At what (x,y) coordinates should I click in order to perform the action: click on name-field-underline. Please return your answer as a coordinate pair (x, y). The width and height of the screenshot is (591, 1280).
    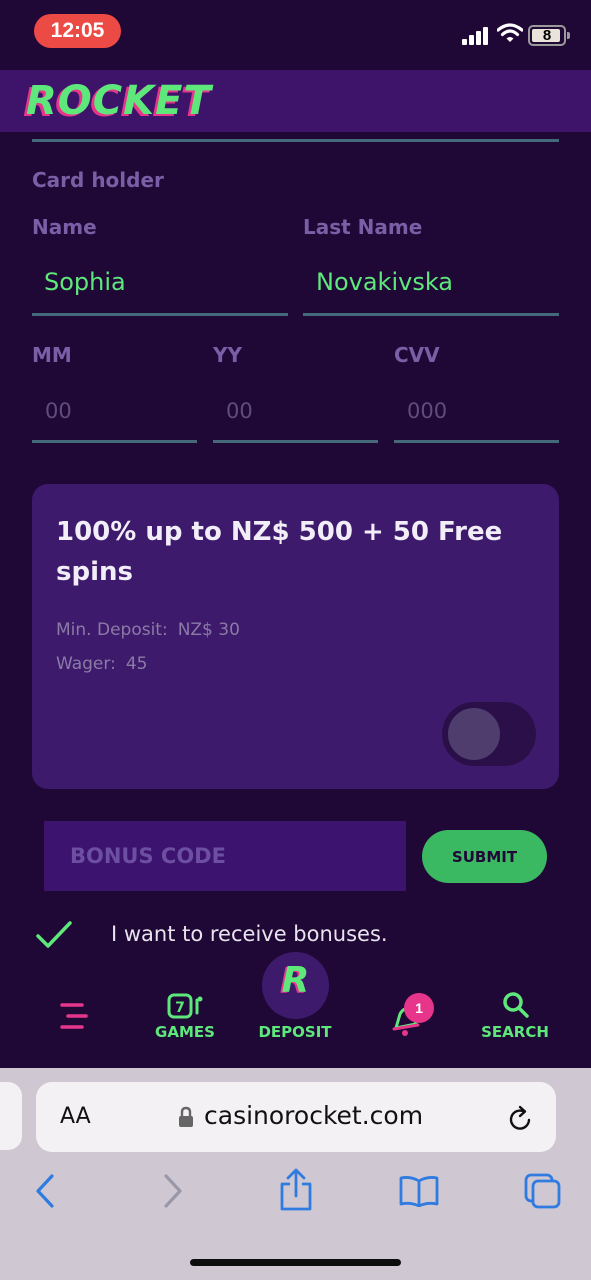
    Looking at the image, I should click on (160, 314).